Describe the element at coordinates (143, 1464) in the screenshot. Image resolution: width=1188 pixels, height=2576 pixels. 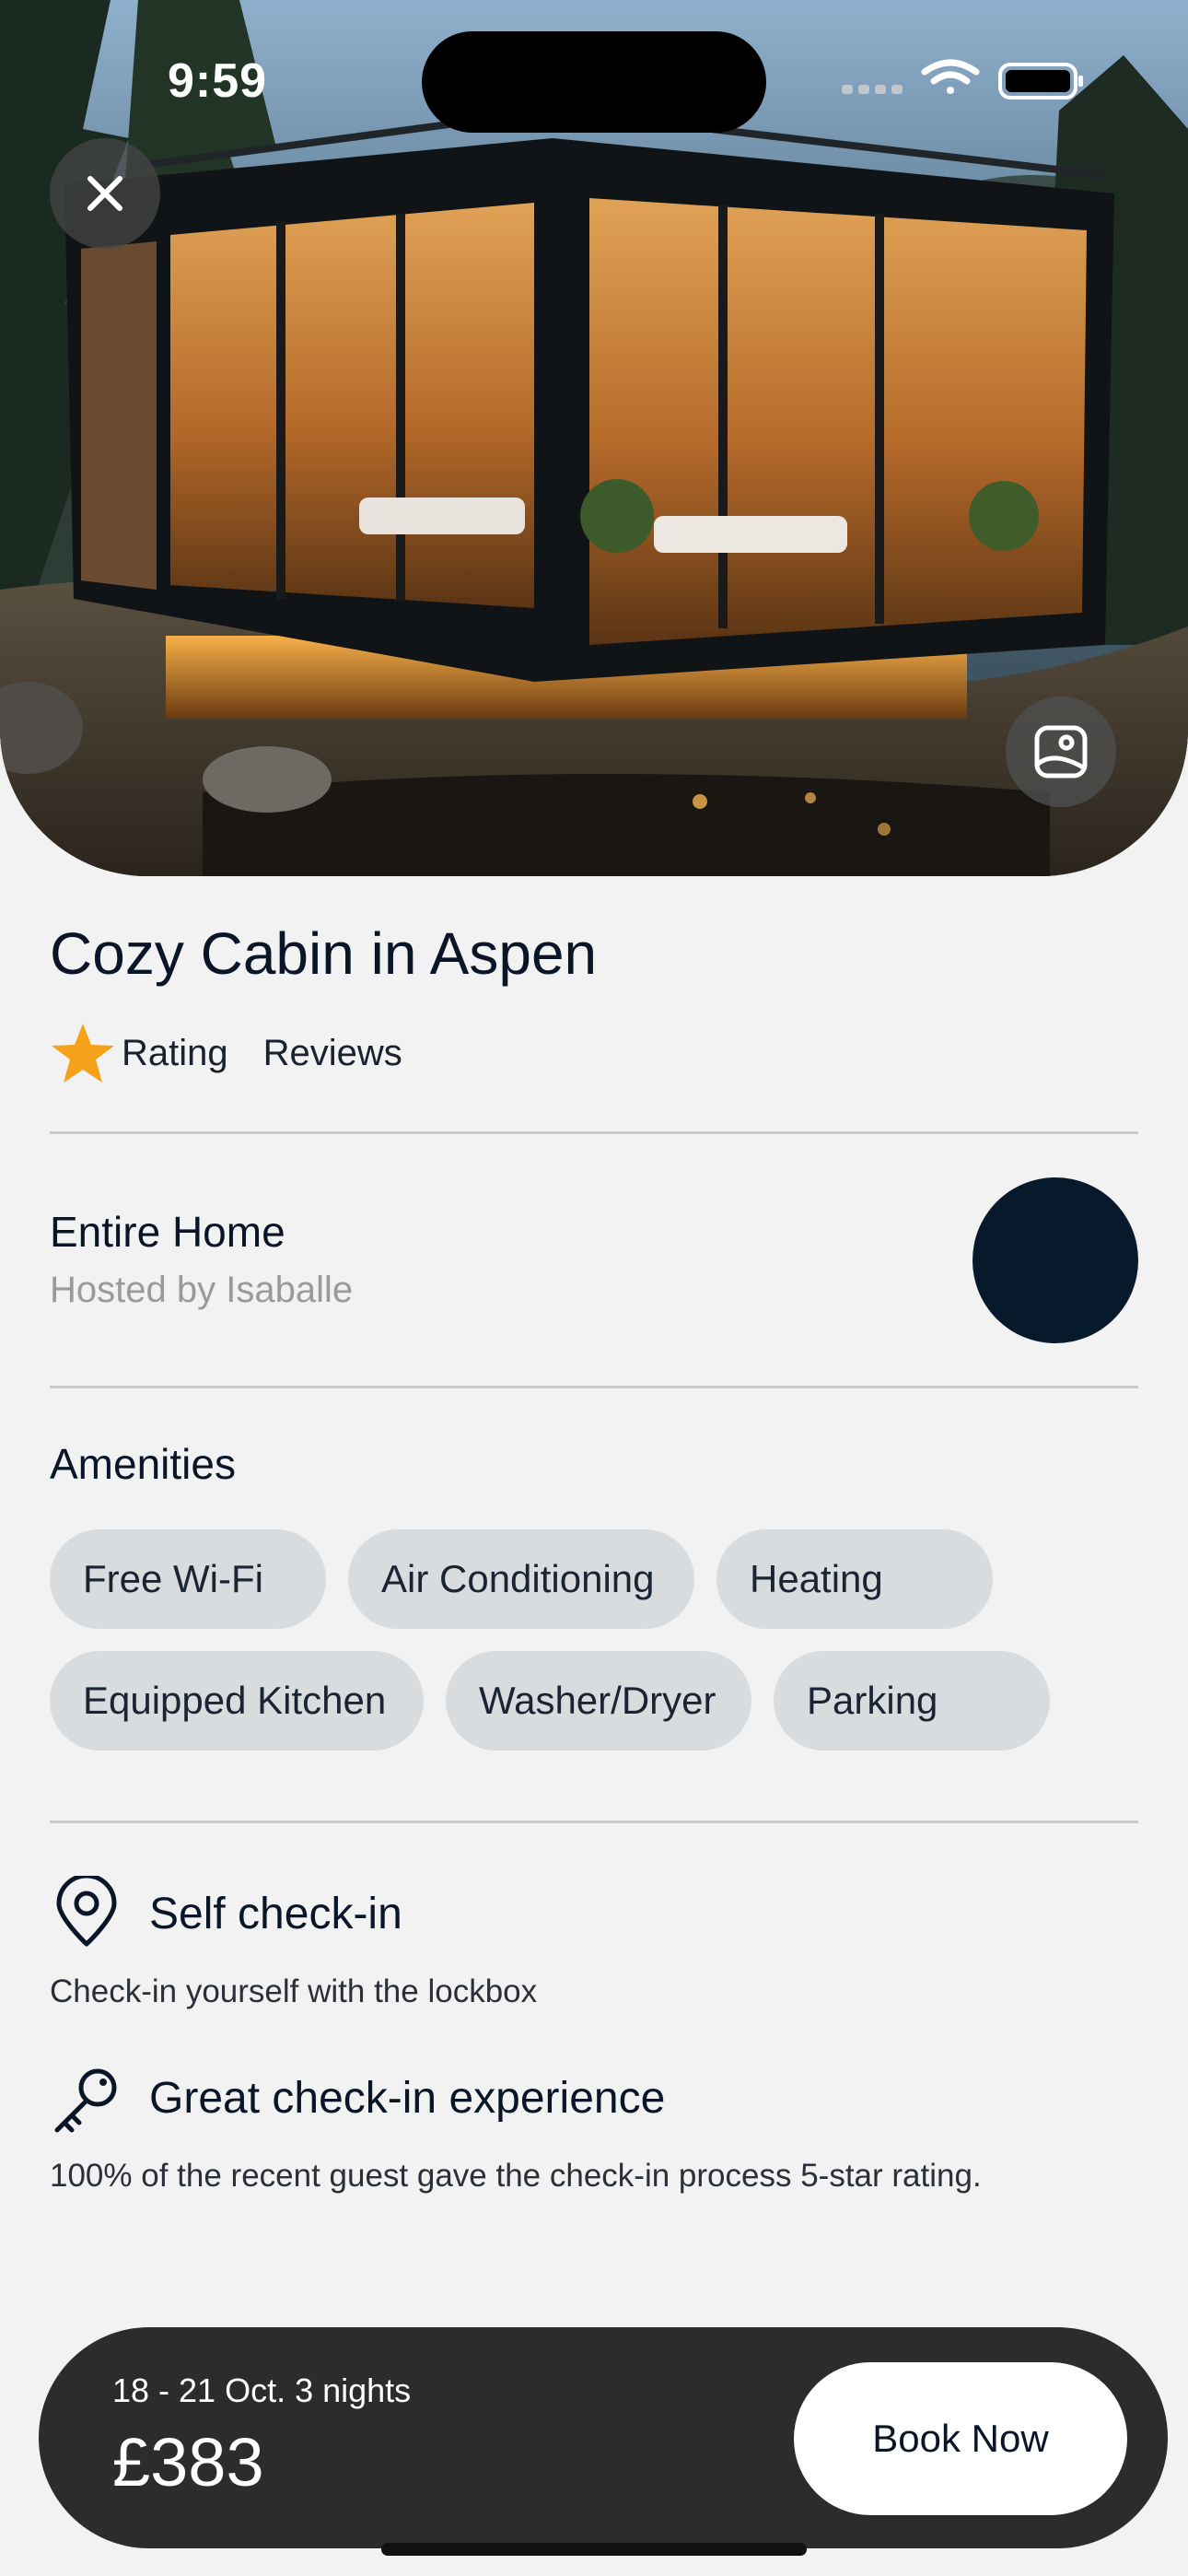
I see `amenities-title: Amenities` at that location.